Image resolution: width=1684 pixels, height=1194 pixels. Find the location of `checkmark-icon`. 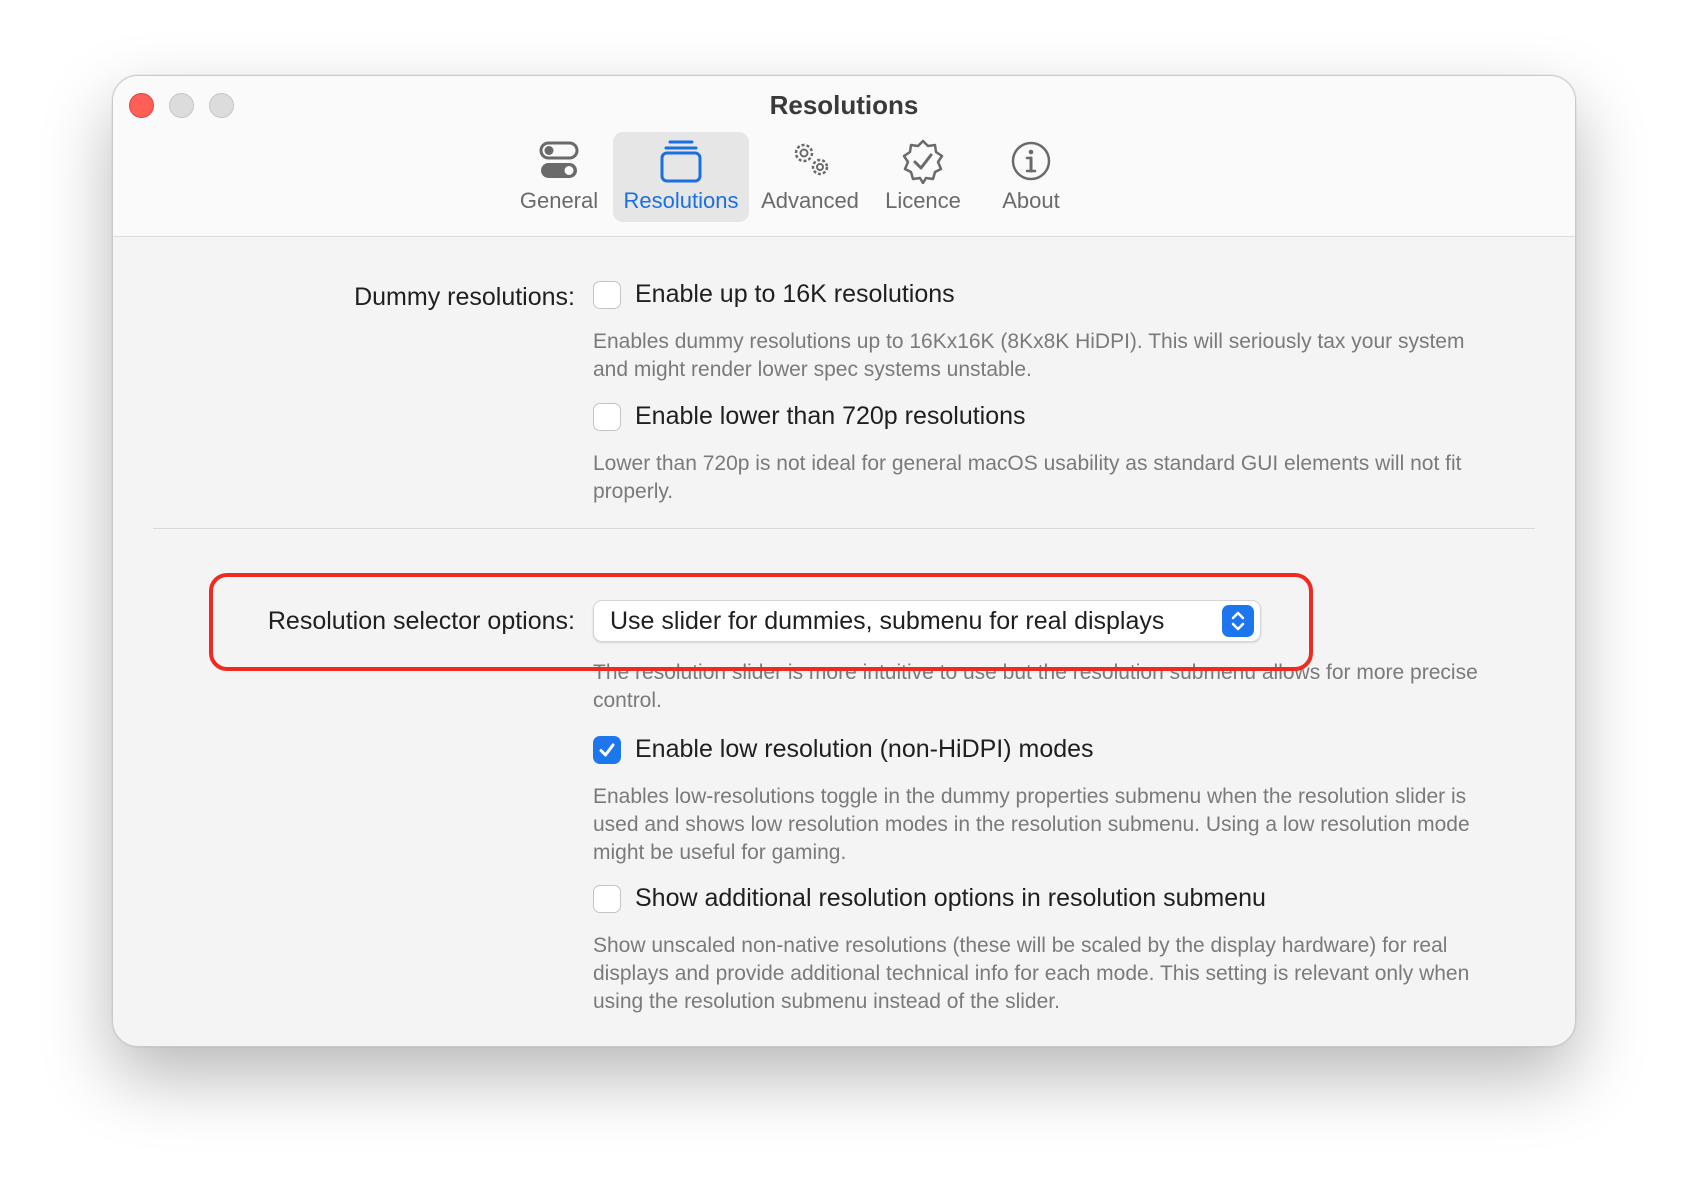

checkmark-icon is located at coordinates (607, 749).